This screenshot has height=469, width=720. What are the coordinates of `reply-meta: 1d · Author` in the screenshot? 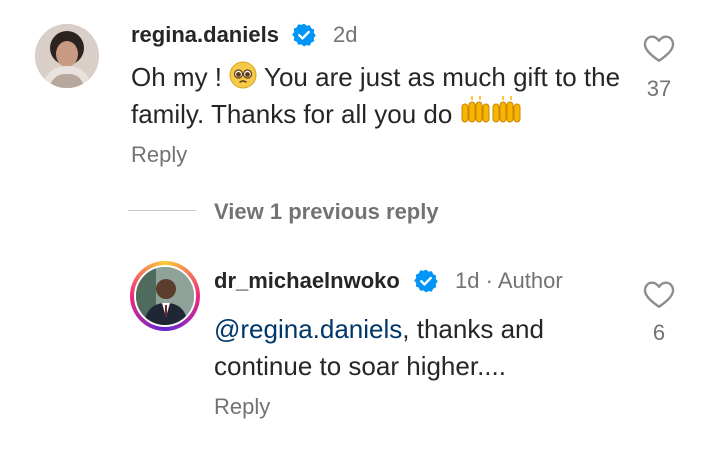 It's located at (509, 281).